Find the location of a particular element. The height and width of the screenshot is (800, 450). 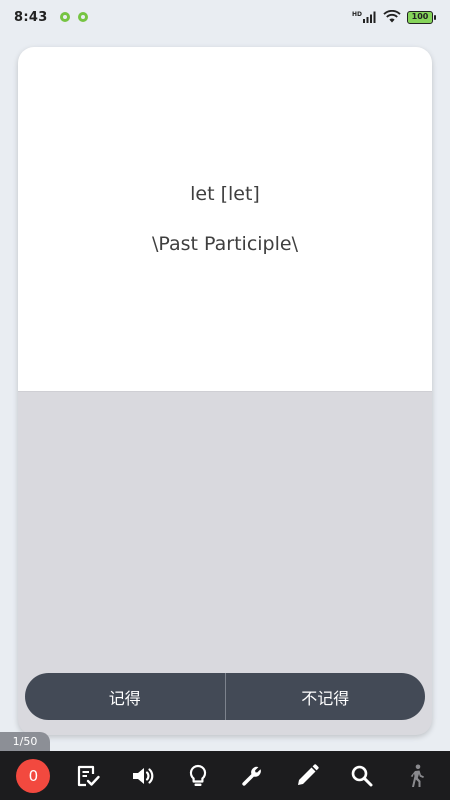

wifi-icon is located at coordinates (392, 17).